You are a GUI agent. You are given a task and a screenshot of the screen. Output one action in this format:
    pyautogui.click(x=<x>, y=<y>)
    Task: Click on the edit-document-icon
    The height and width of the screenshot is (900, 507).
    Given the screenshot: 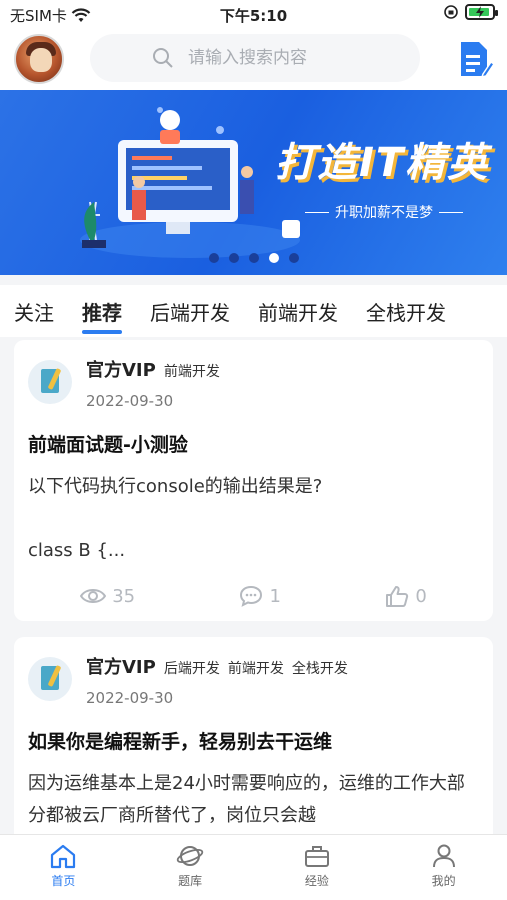 What is the action you would take?
    pyautogui.click(x=476, y=60)
    